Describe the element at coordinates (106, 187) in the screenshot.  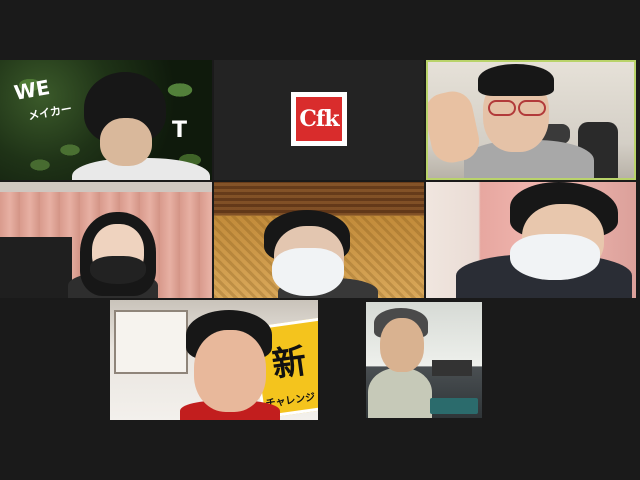
I see `window-frame` at that location.